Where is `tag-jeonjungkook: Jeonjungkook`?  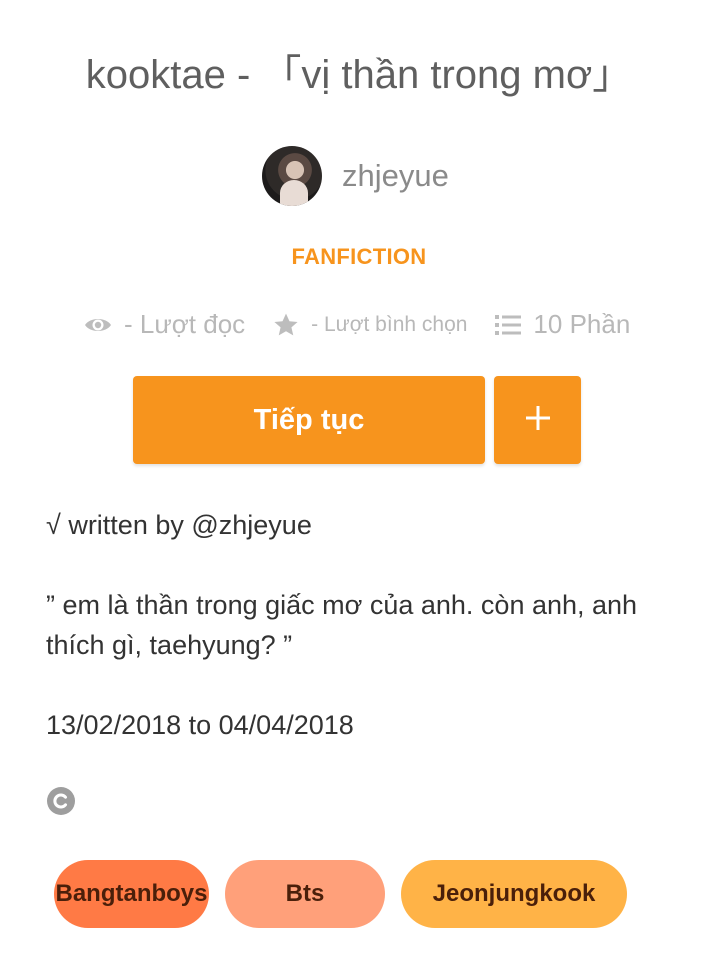 tag-jeonjungkook: Jeonjungkook is located at coordinates (514, 894).